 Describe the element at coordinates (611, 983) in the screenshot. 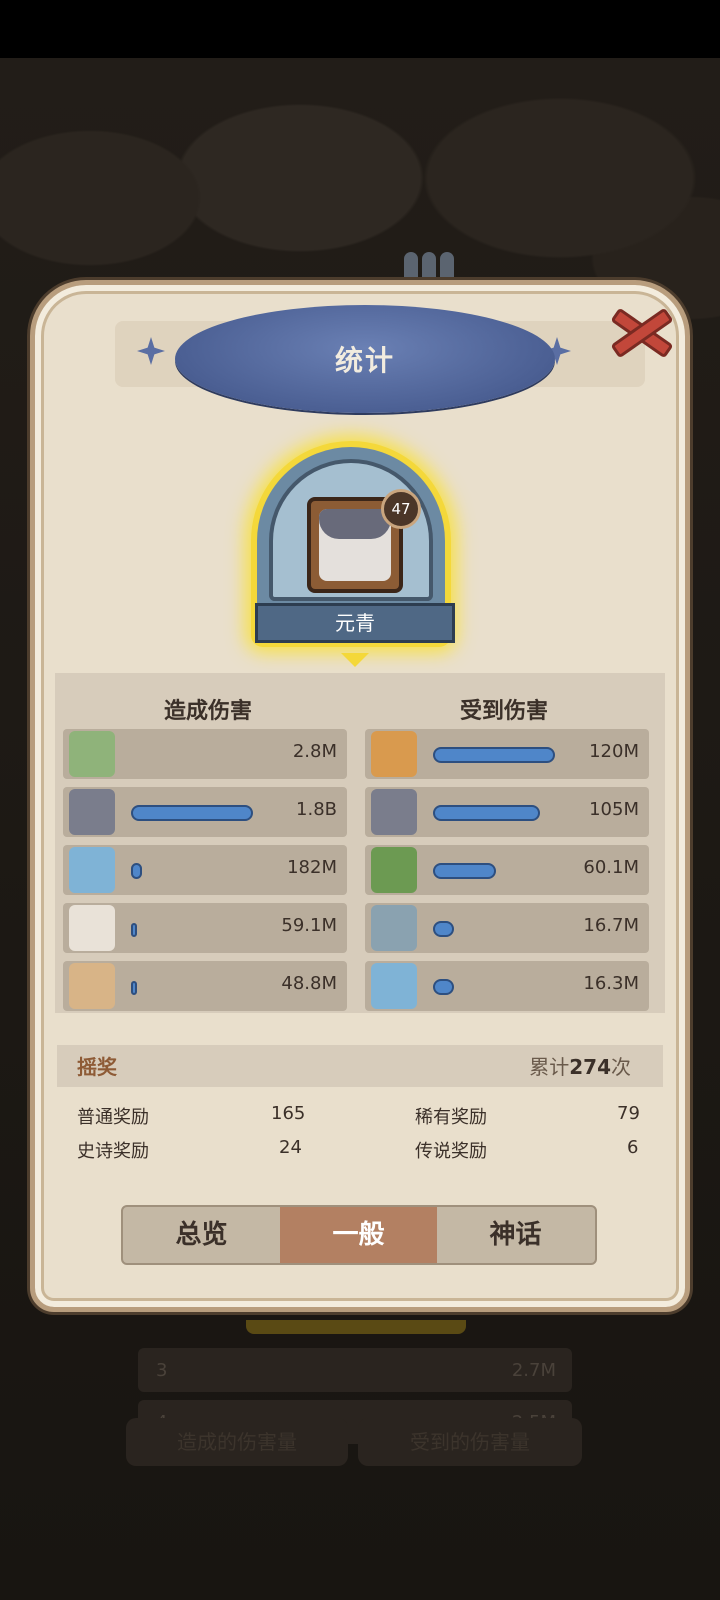

I see `damage-value: 16.3M` at that location.